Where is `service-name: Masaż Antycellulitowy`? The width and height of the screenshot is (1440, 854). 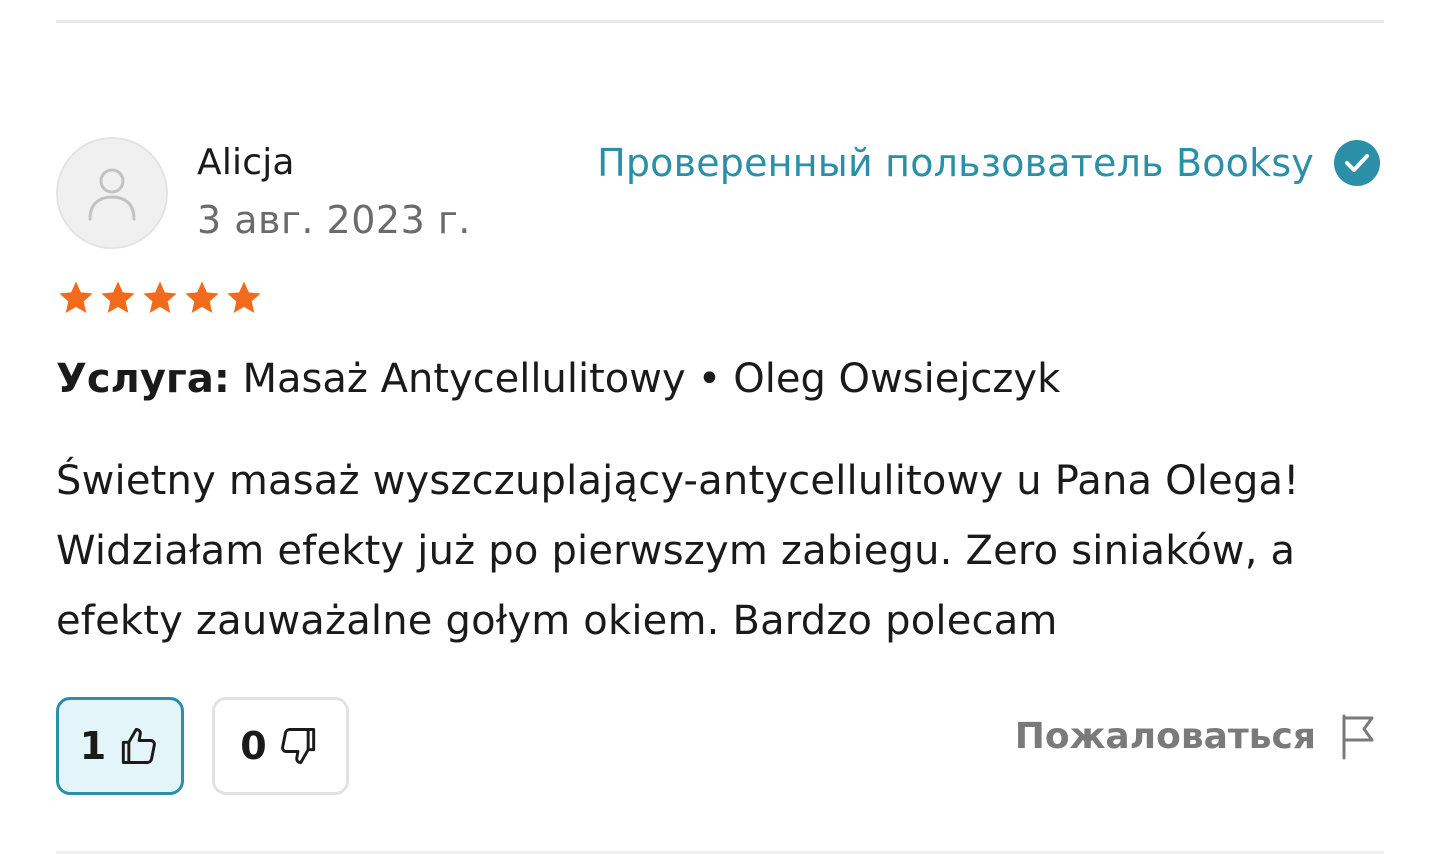 service-name: Masaż Antycellulitowy is located at coordinates (464, 379).